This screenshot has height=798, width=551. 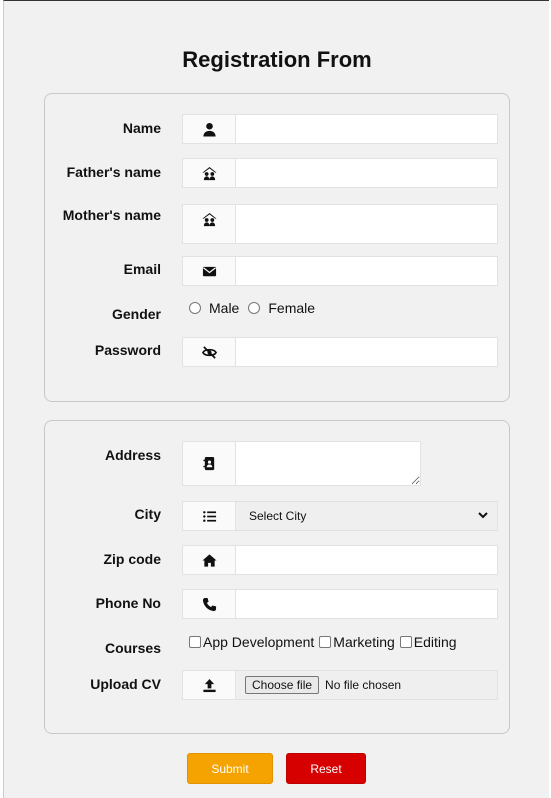 What do you see at coordinates (366, 173) in the screenshot?
I see `father-name-input` at bounding box center [366, 173].